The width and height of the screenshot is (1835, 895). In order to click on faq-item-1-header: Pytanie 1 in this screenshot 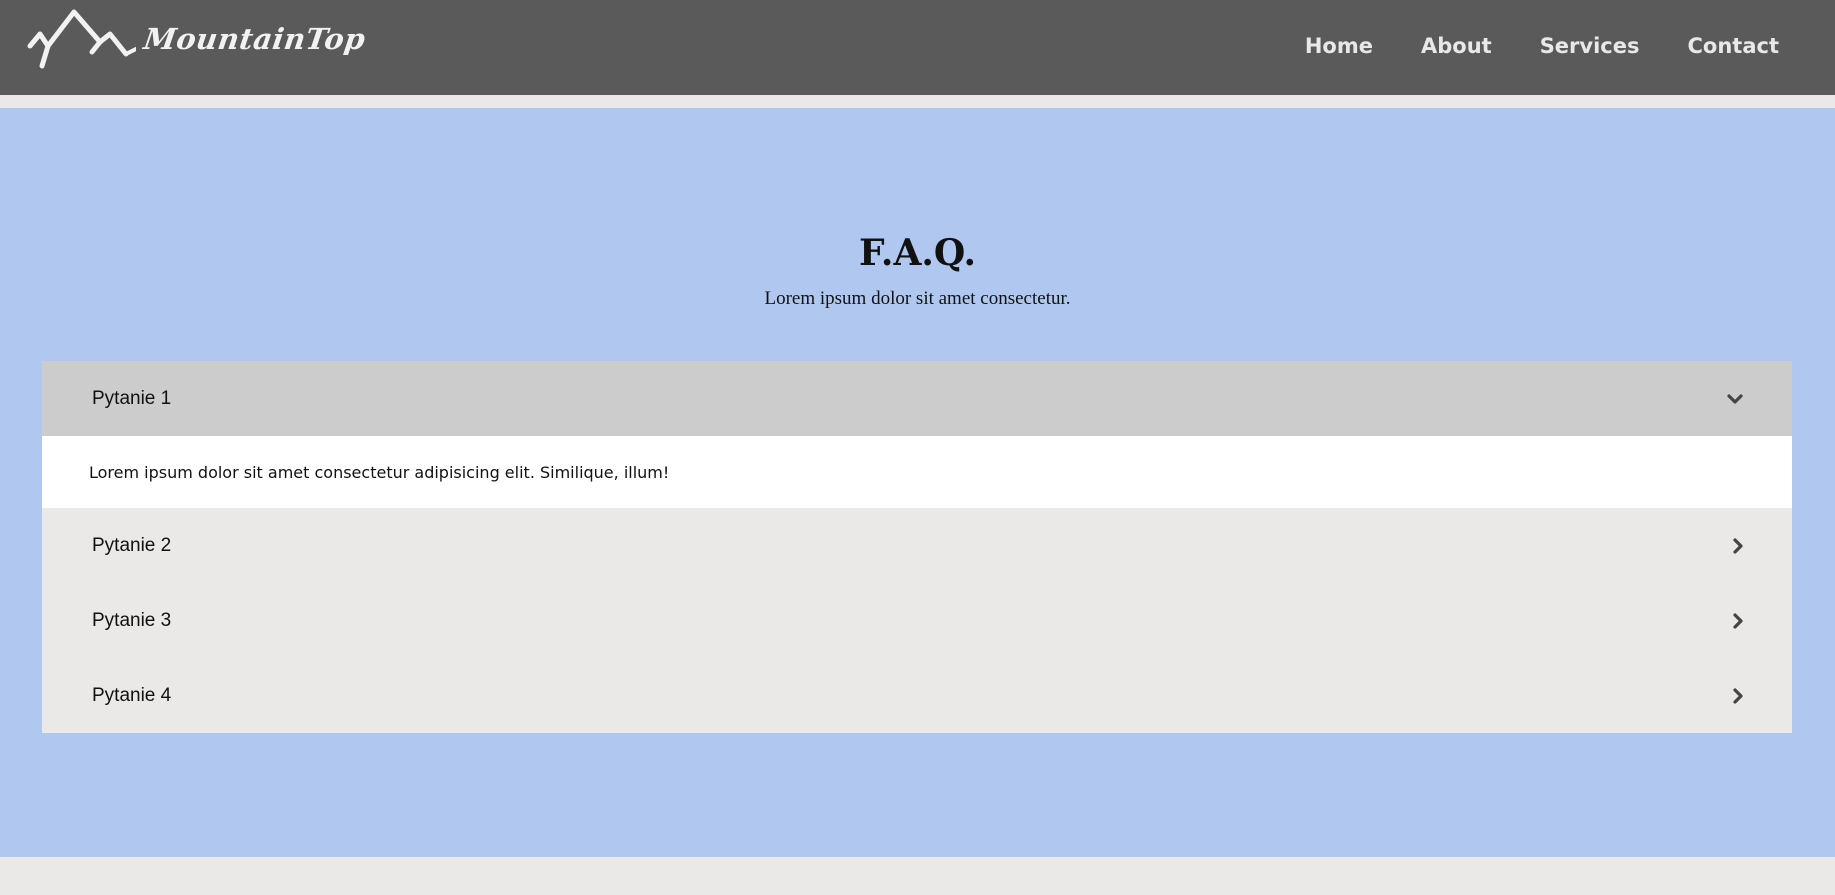, I will do `click(917, 398)`.